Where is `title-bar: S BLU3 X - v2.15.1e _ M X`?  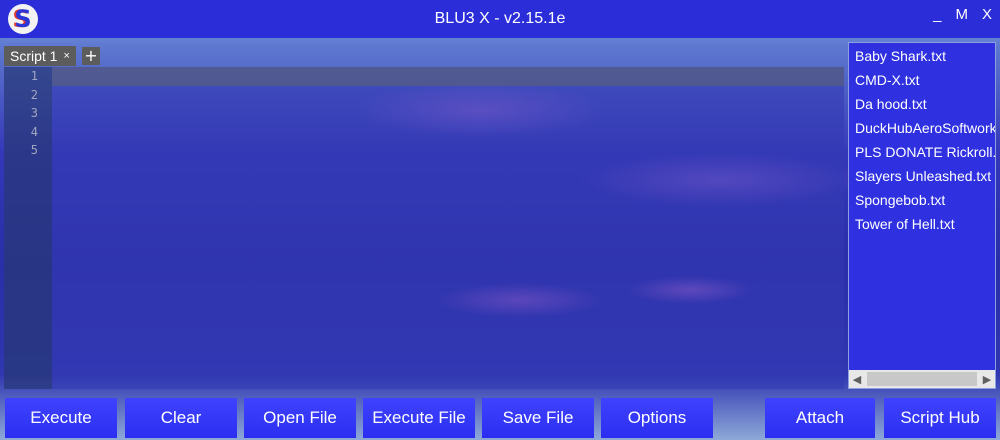 title-bar: S BLU3 X - v2.15.1e _ M X is located at coordinates (500, 19).